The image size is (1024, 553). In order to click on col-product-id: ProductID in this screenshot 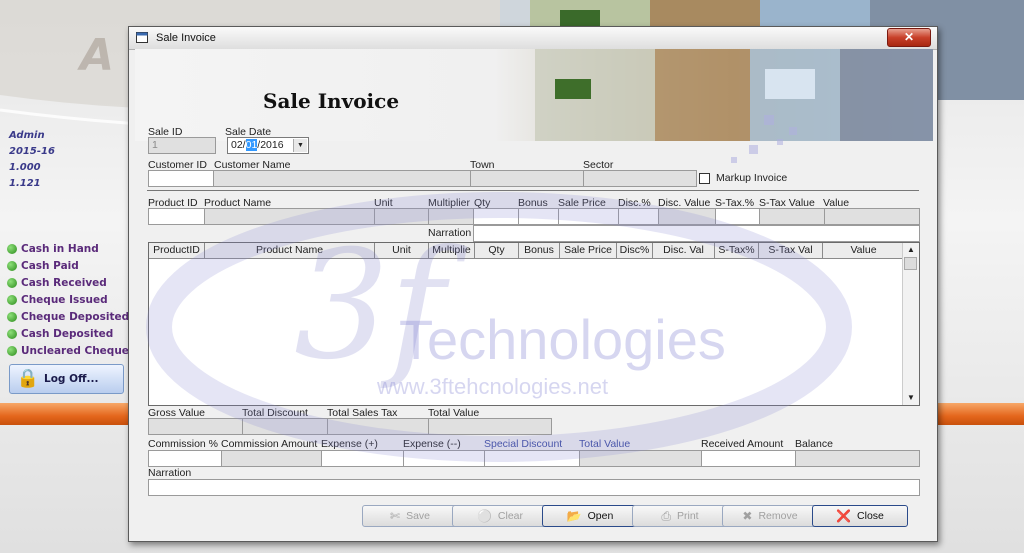, I will do `click(177, 250)`.